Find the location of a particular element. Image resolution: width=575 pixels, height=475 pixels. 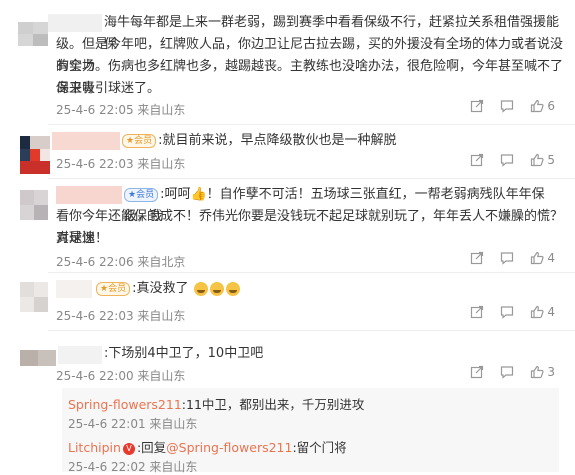

comment-meta: 25-4-6 22:05 来自山东 is located at coordinates (121, 110).